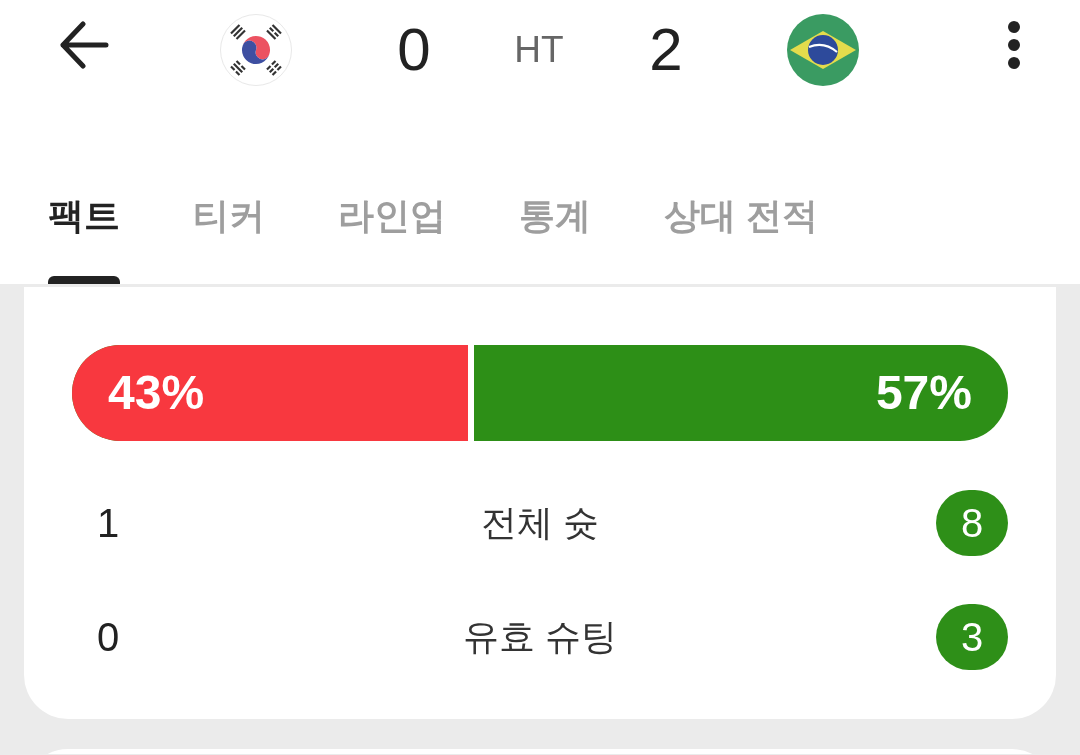  I want to click on away-score: 2, so click(666, 50).